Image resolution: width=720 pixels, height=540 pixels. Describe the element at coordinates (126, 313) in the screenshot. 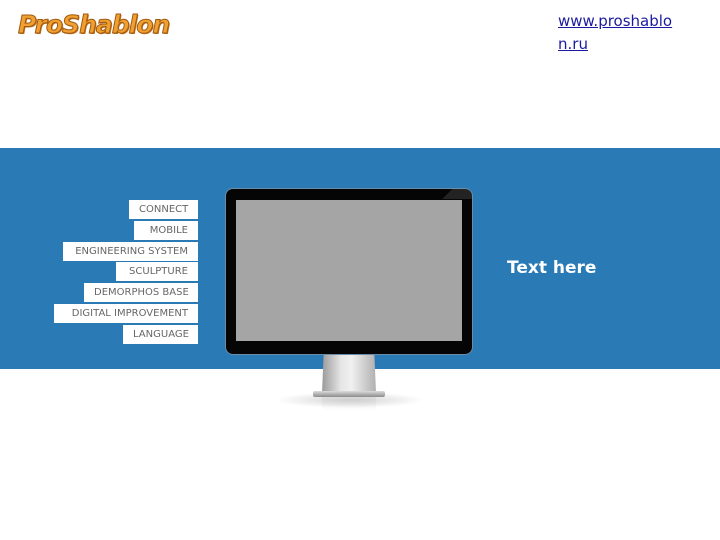

I see `label-digital-improvement: DIGITAL IMPROVEMENT` at that location.